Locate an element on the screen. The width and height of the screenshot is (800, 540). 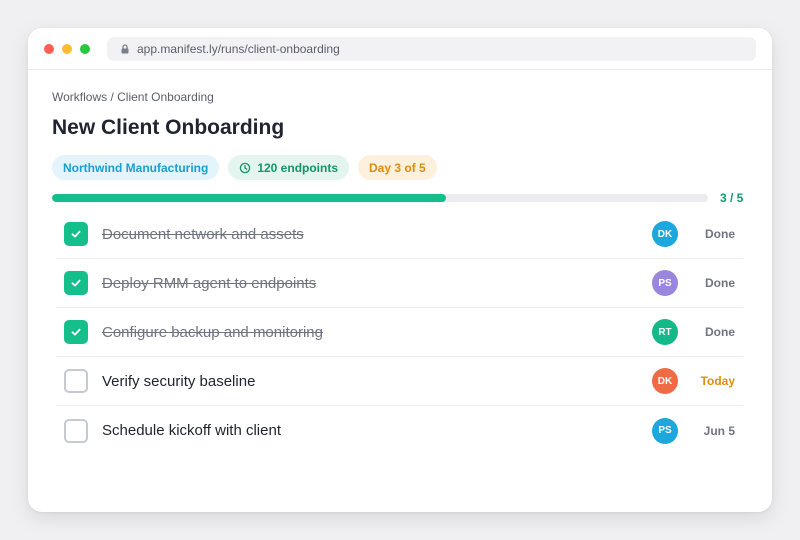
task-row: Deploy RMM agent to endpoints PS Done is located at coordinates (399, 283).